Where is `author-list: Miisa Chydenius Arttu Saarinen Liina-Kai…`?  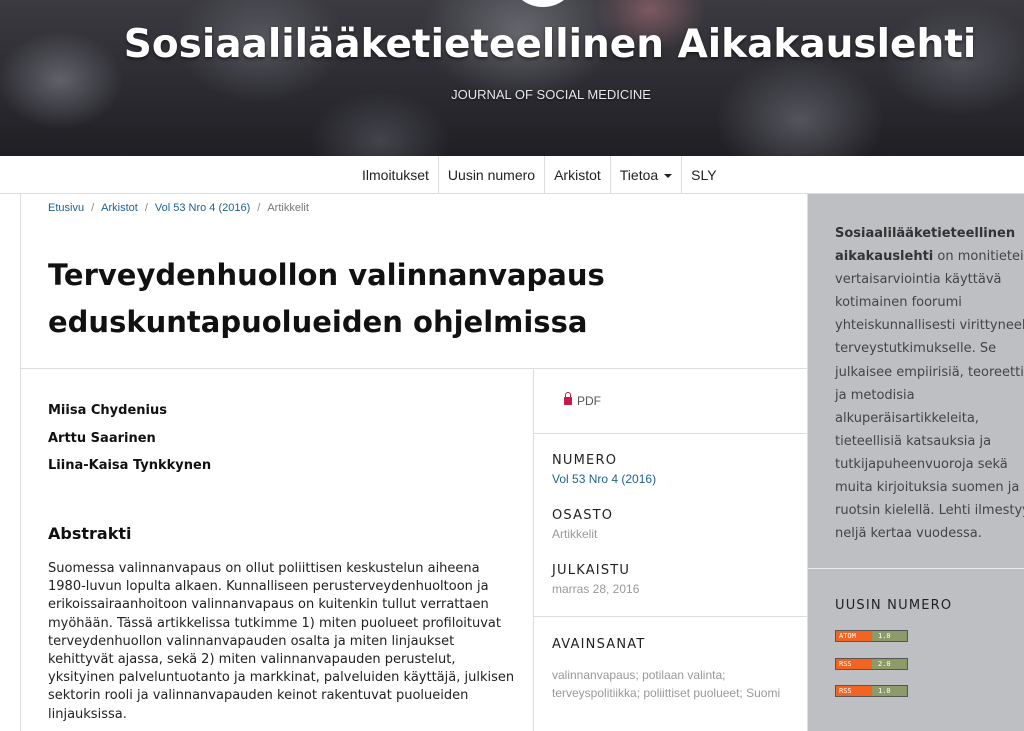 author-list: Miisa Chydenius Arttu Saarinen Liina-Kai… is located at coordinates (129, 438).